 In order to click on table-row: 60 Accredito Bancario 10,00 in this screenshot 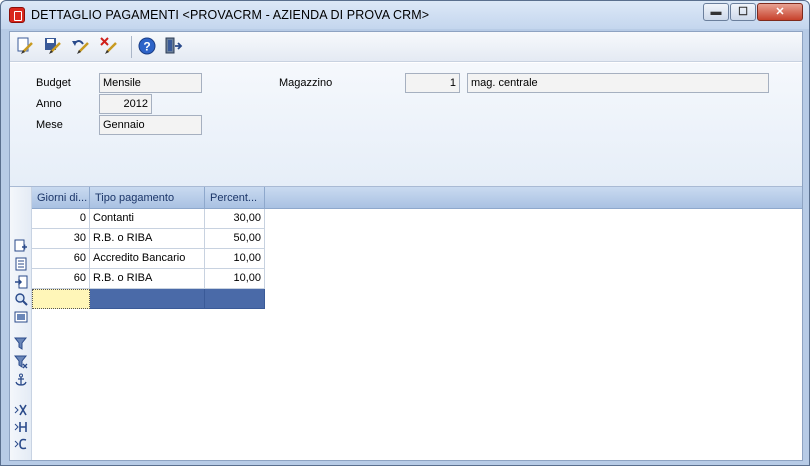, I will do `click(150, 259)`.